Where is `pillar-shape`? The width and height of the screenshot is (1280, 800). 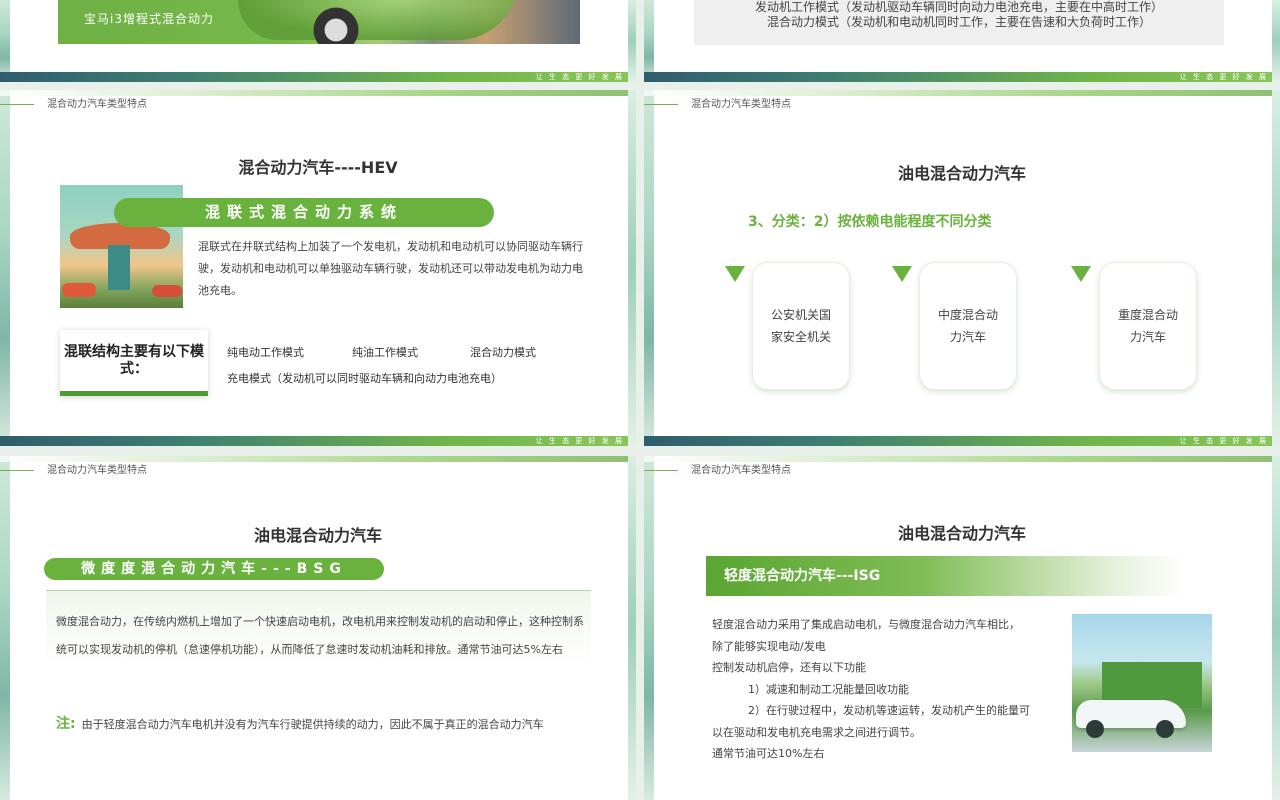 pillar-shape is located at coordinates (119, 267).